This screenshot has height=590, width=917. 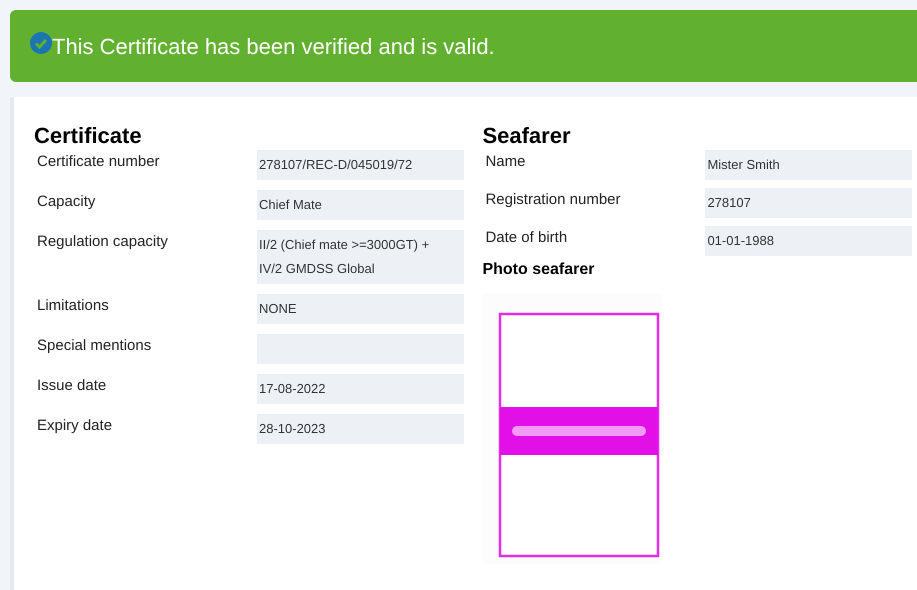 I want to click on alert-text: This Certificate has been verified and is valid., so click(x=273, y=46).